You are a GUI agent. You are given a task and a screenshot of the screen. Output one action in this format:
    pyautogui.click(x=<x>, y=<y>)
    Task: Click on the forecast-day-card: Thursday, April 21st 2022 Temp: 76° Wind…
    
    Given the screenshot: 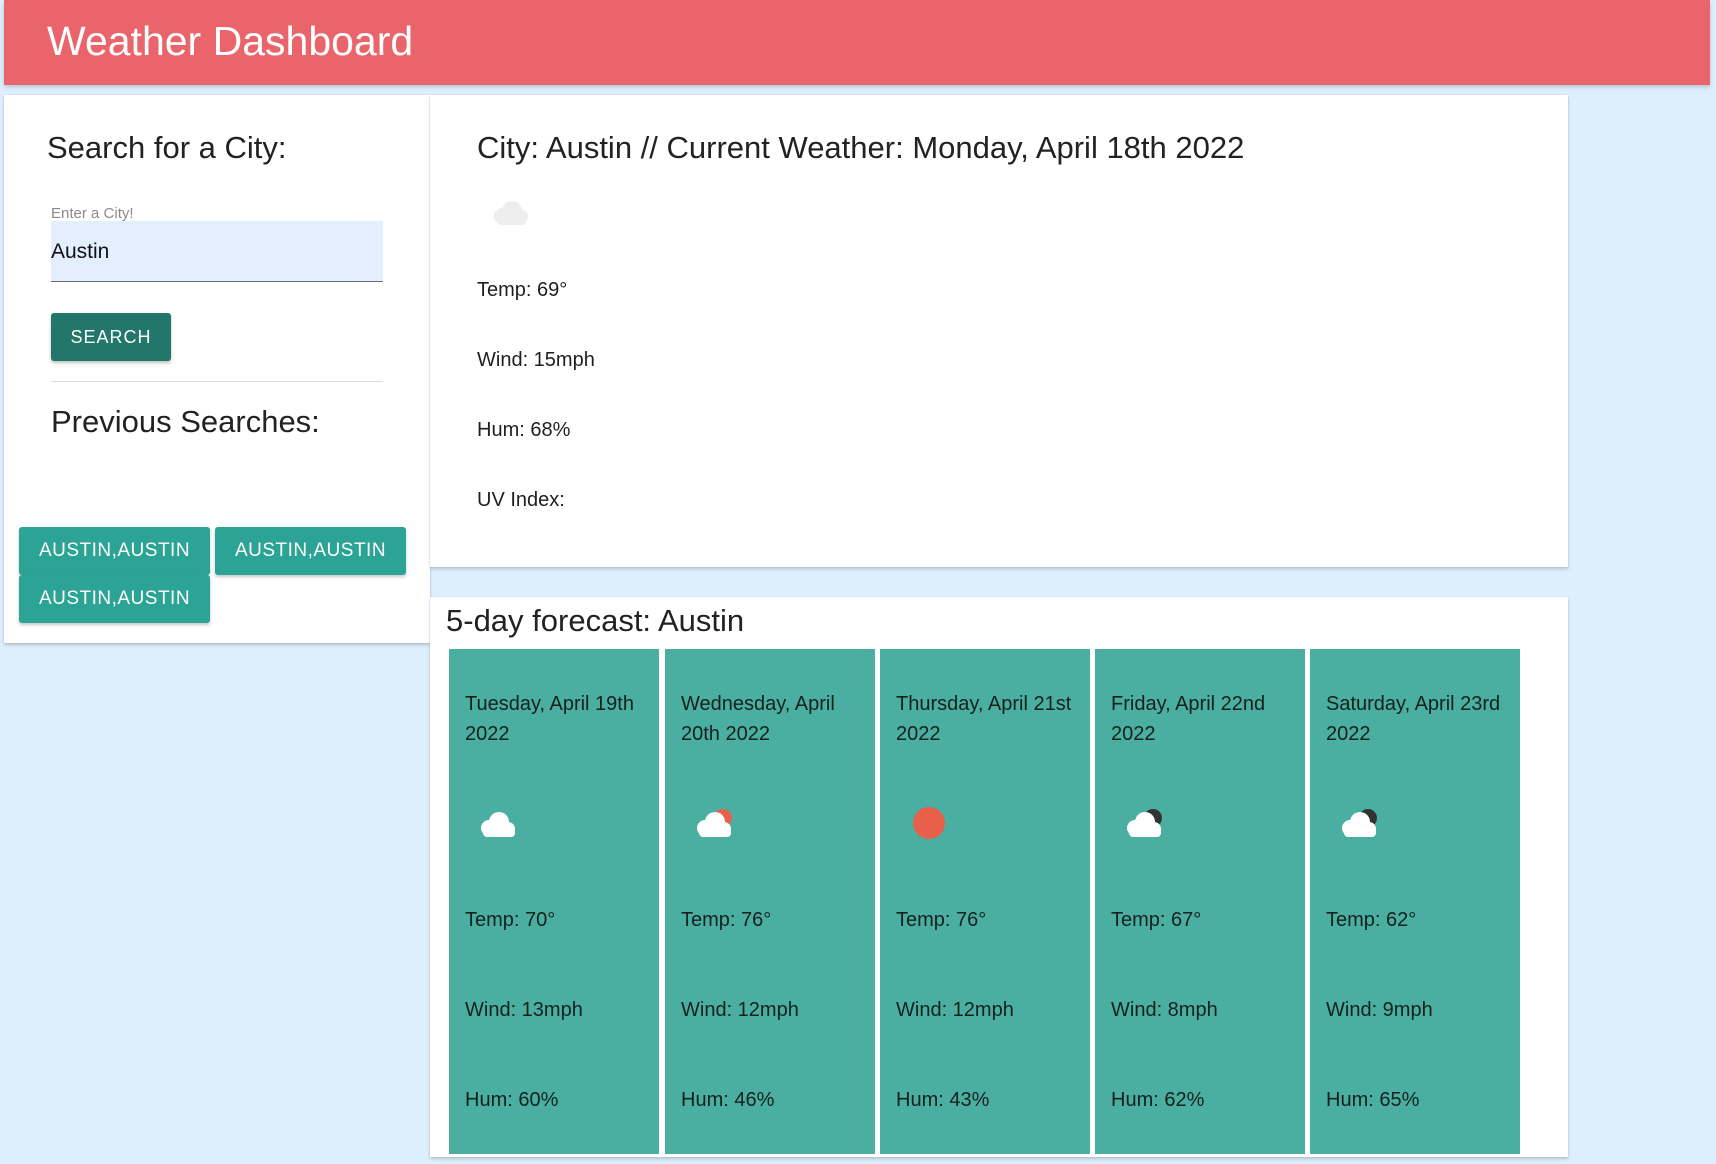 What is the action you would take?
    pyautogui.click(x=985, y=901)
    